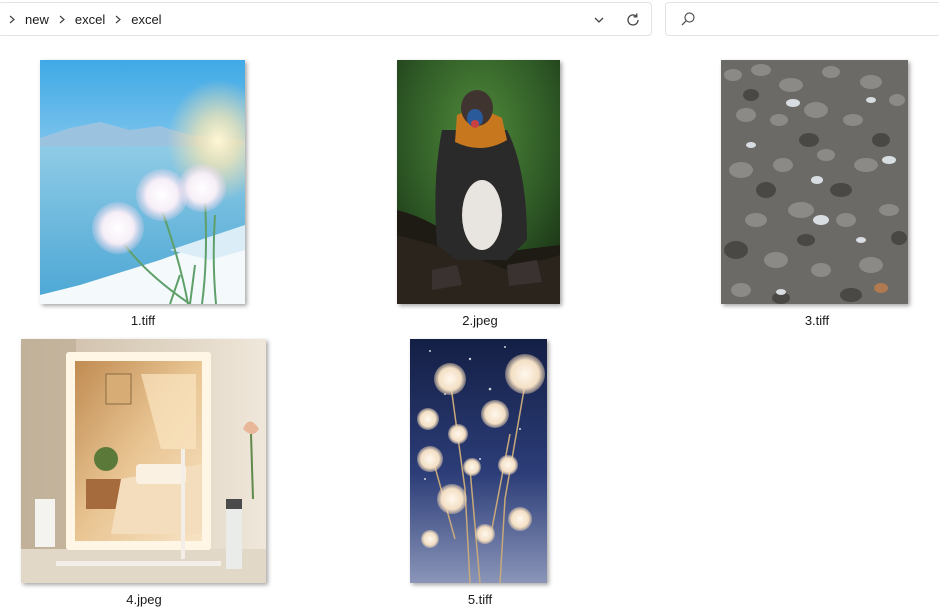 The height and width of the screenshot is (609, 939). Describe the element at coordinates (688, 19) in the screenshot. I see `search-icon` at that location.